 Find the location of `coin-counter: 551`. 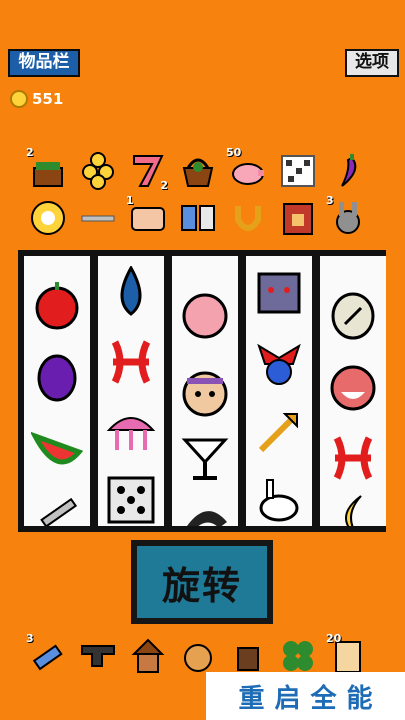

coin-counter: 551 is located at coordinates (36, 99).